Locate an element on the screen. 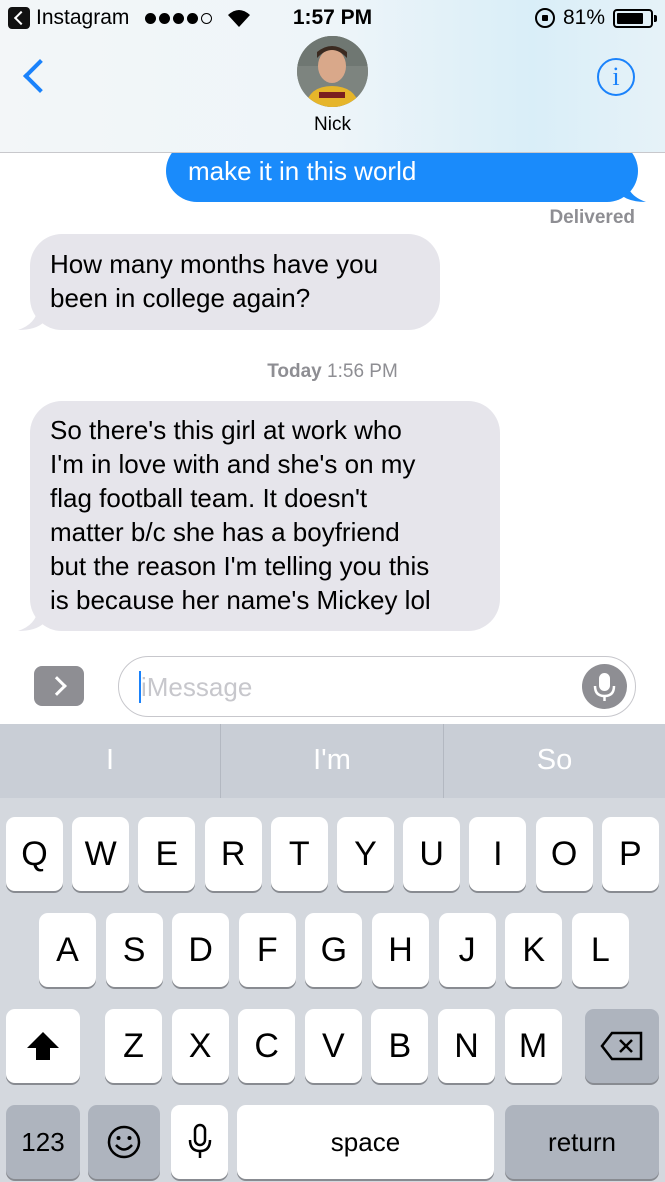 The image size is (665, 1182). timestamp-time: 1:56 PM is located at coordinates (362, 371).